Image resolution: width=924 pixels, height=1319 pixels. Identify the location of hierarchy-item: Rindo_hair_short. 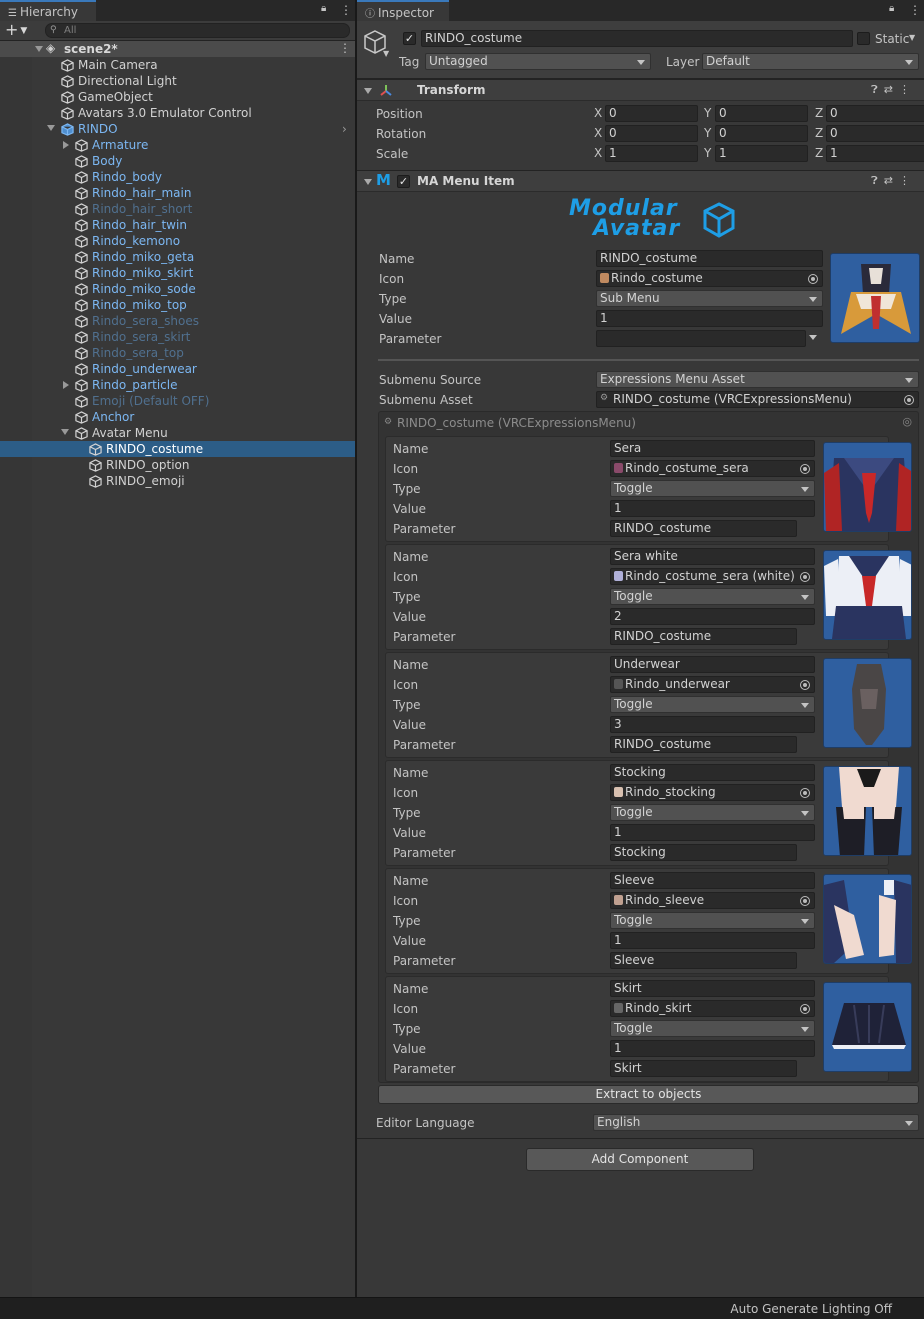
(177, 209).